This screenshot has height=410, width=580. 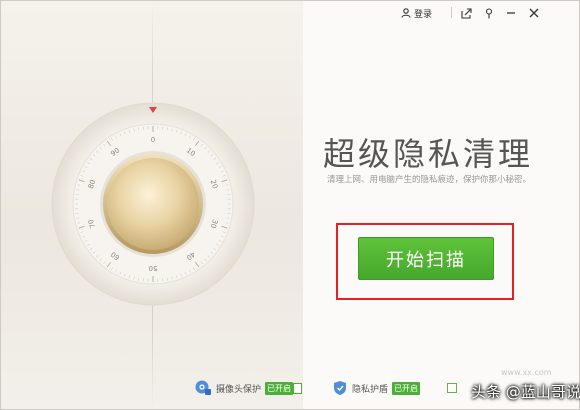 I want to click on privacy-shield-label: 隐私护盾, so click(x=370, y=389).